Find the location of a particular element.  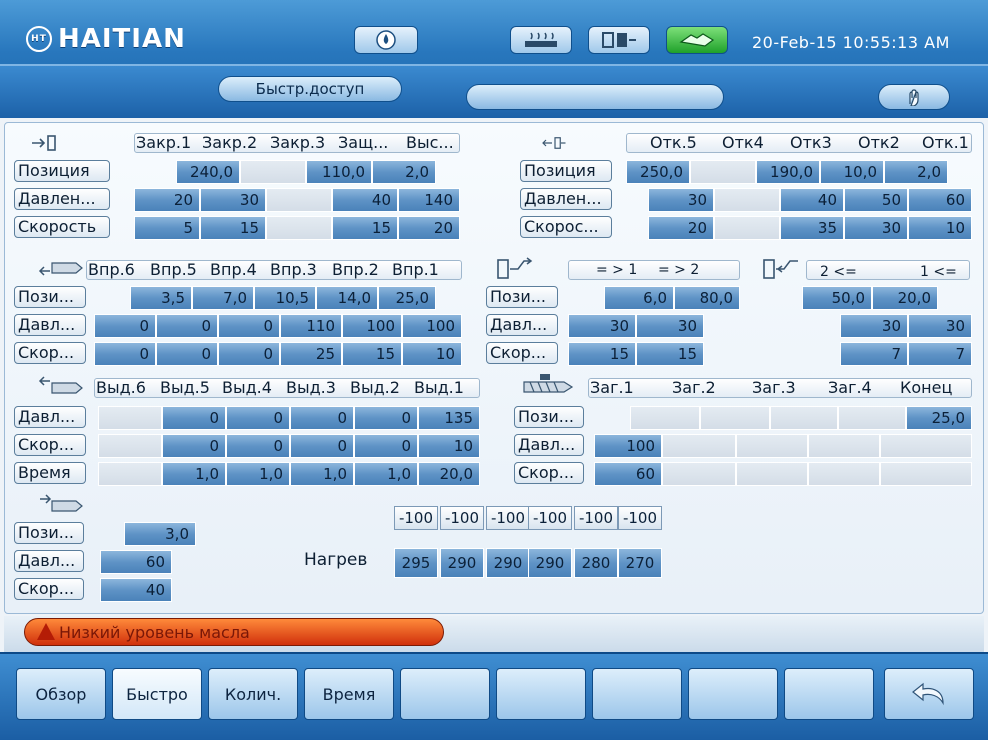

footer-button-overview: Обзор is located at coordinates (61, 694).